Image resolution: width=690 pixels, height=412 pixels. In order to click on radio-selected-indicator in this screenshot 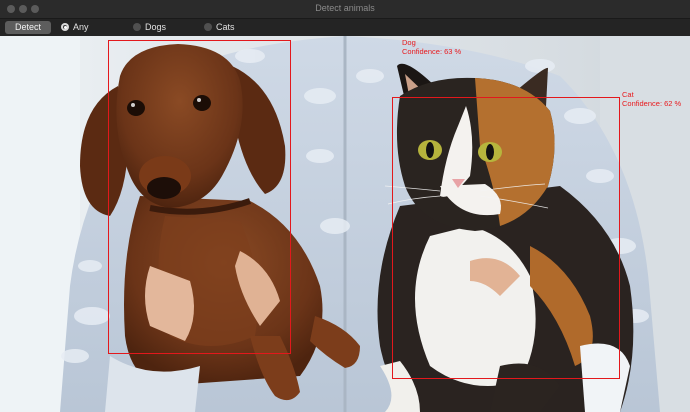, I will do `click(65, 27)`.